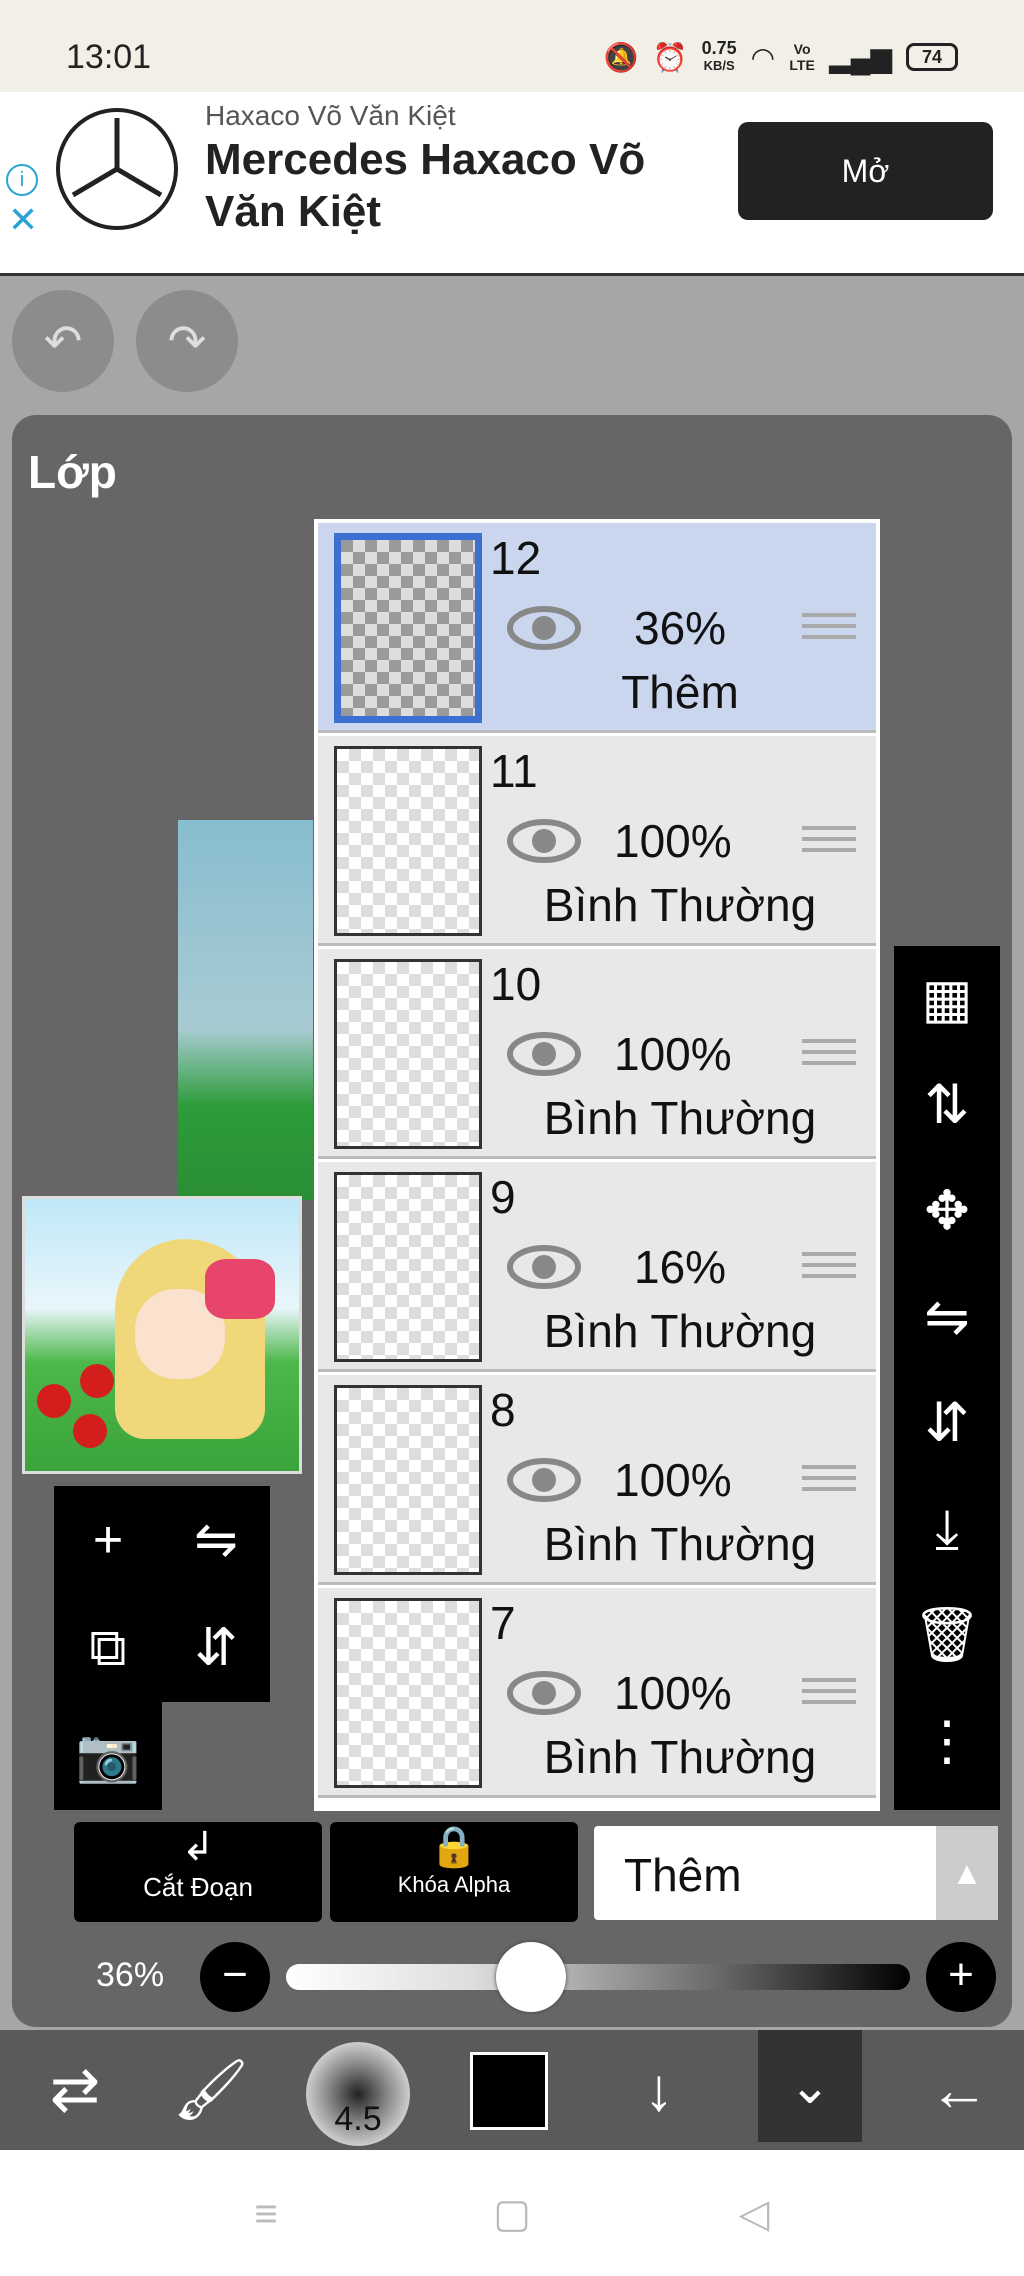 Image resolution: width=1024 pixels, height=2276 pixels. Describe the element at coordinates (455, 186) in the screenshot. I see `ad-headline: Mercedes Haxaco Võ Văn Kiệt` at that location.